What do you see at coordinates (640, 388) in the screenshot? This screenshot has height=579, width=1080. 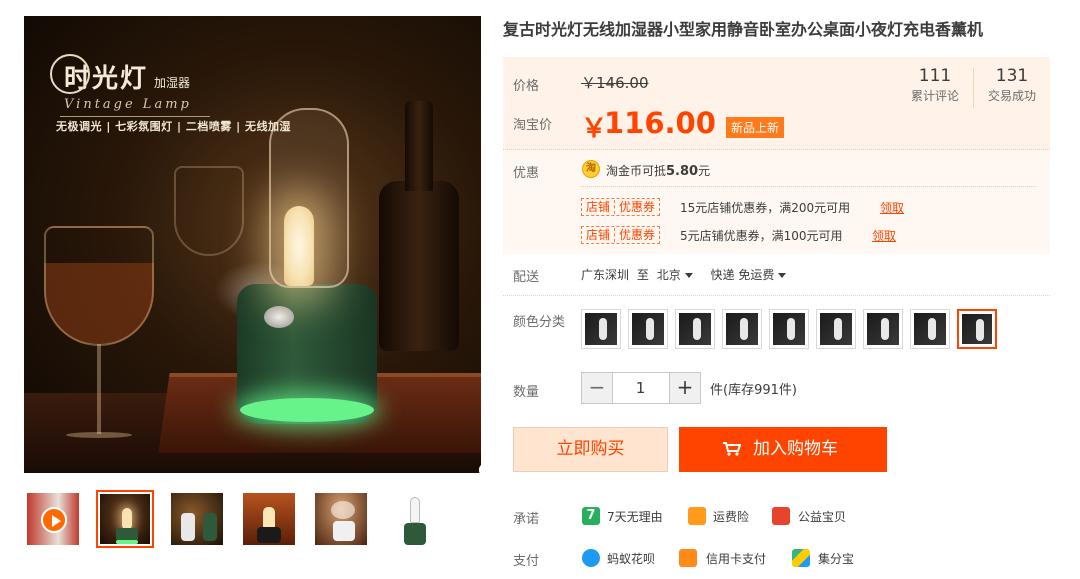 I see `quantity-input: 1` at bounding box center [640, 388].